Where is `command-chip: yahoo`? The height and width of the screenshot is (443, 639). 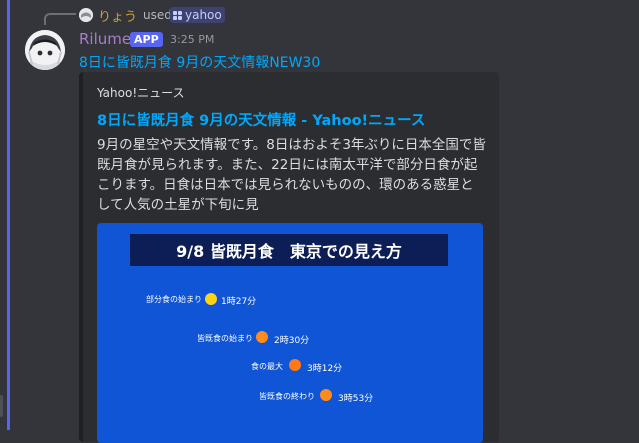
command-chip: yahoo is located at coordinates (197, 15).